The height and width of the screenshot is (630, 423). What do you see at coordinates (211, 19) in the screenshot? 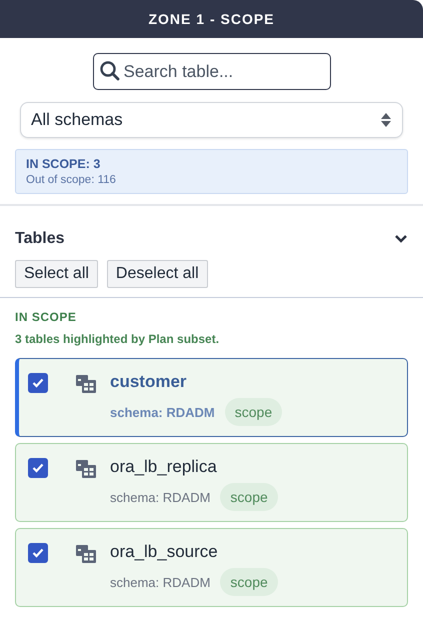
I see `panel-header: ZONE 1 - SCOPE` at bounding box center [211, 19].